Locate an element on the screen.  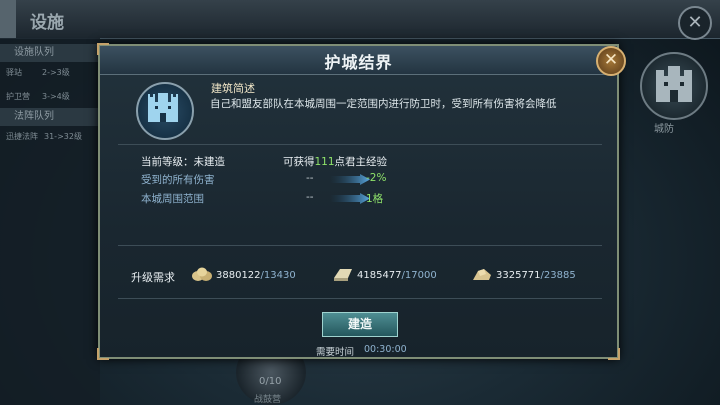
formation-queue-header: 法阵队列 is located at coordinates (50, 117).